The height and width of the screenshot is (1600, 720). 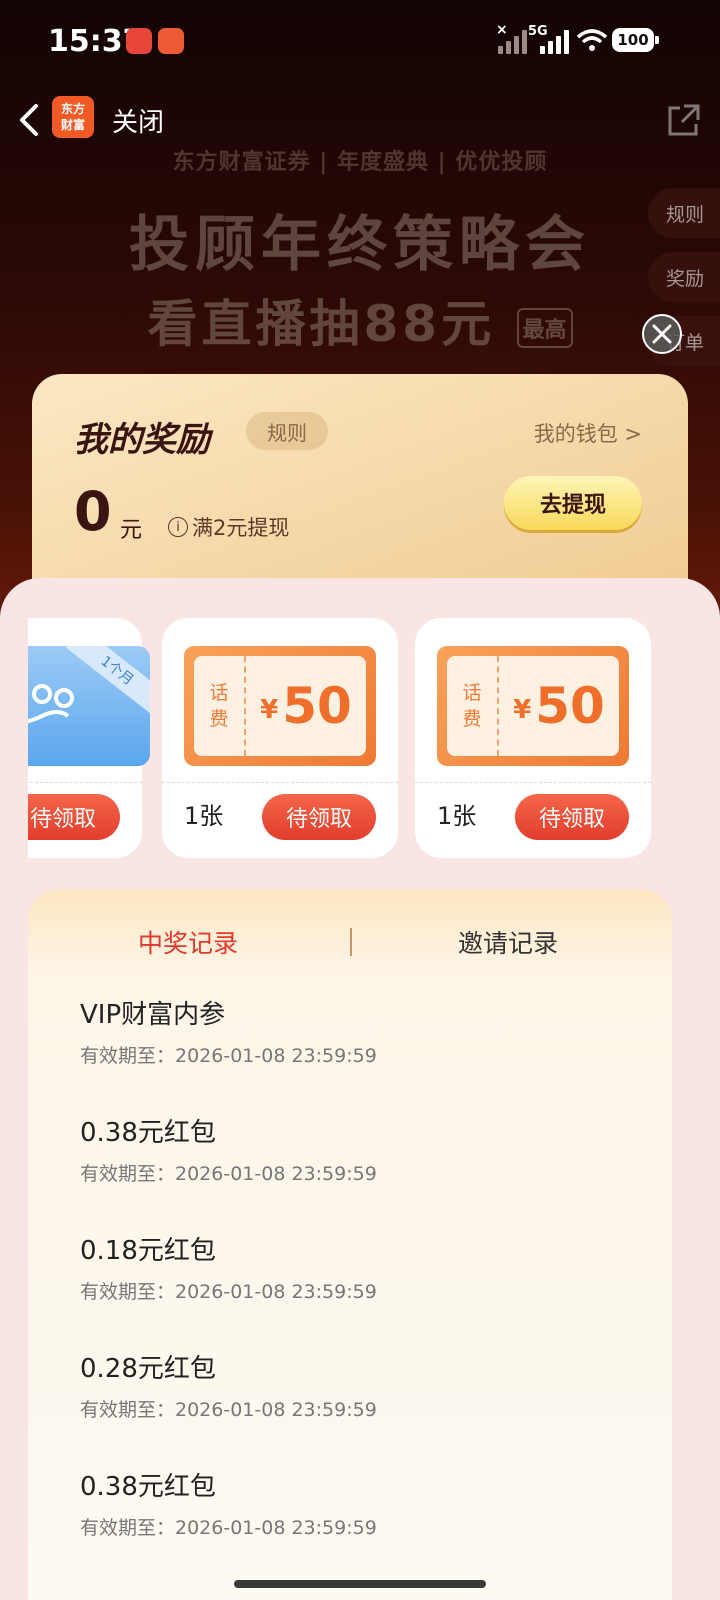 I want to click on list-item: VIP财富内参 有效期至：2026-01-08 23:59:59, so click(x=228, y=1031).